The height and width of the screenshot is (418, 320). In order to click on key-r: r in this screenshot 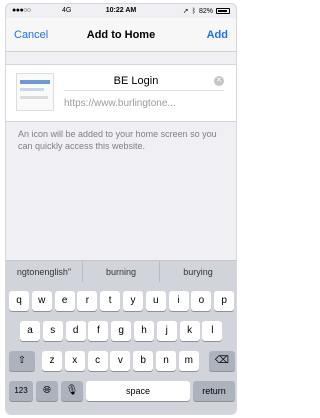, I will do `click(87, 301)`.